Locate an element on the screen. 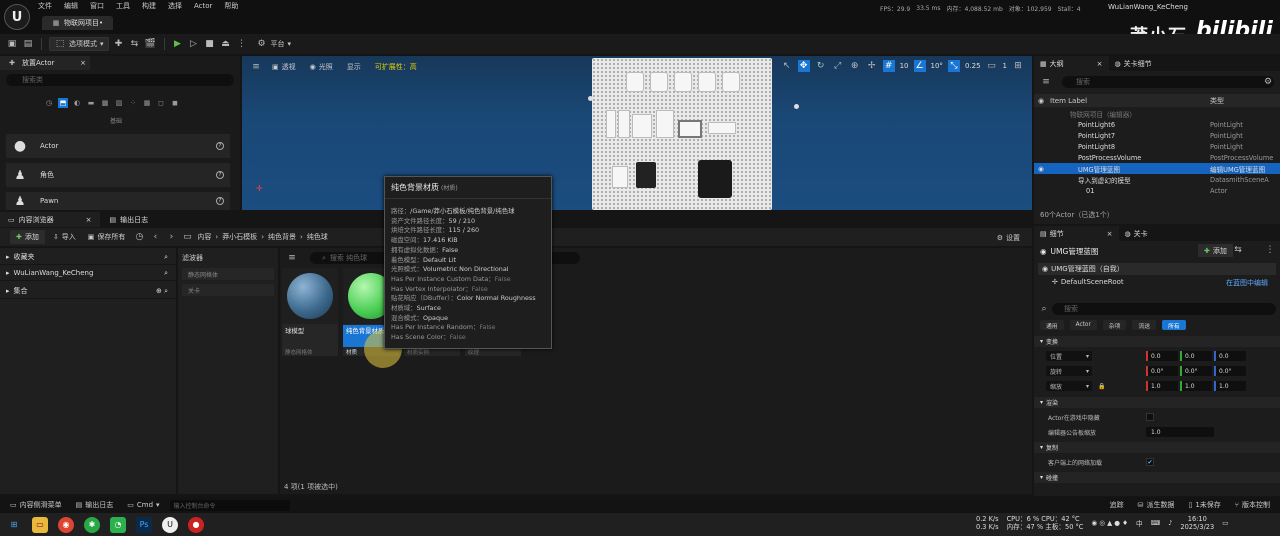 This screenshot has height=536, width=1280. component-root: ✢ DefaultSceneRoot is located at coordinates (1088, 282).